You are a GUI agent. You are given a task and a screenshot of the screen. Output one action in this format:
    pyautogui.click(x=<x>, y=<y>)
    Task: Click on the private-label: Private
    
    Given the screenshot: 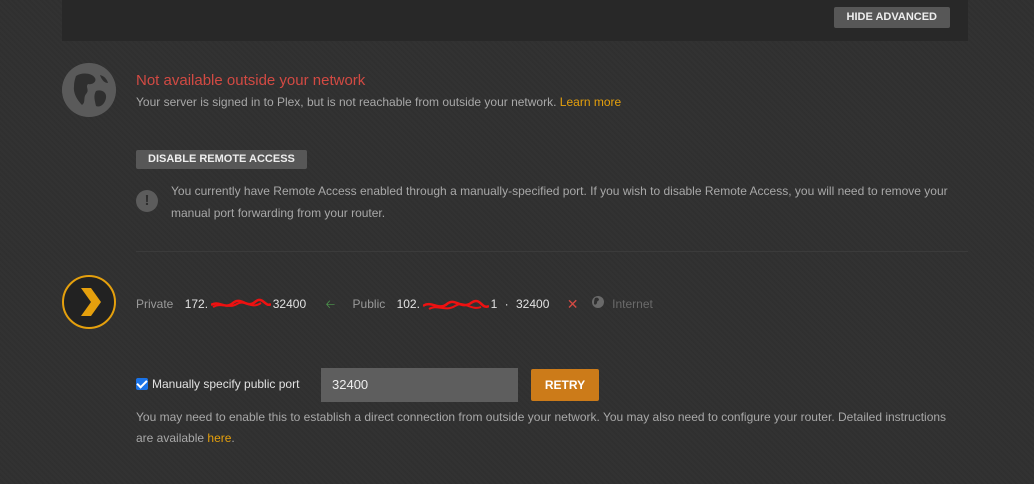 What is the action you would take?
    pyautogui.click(x=155, y=303)
    